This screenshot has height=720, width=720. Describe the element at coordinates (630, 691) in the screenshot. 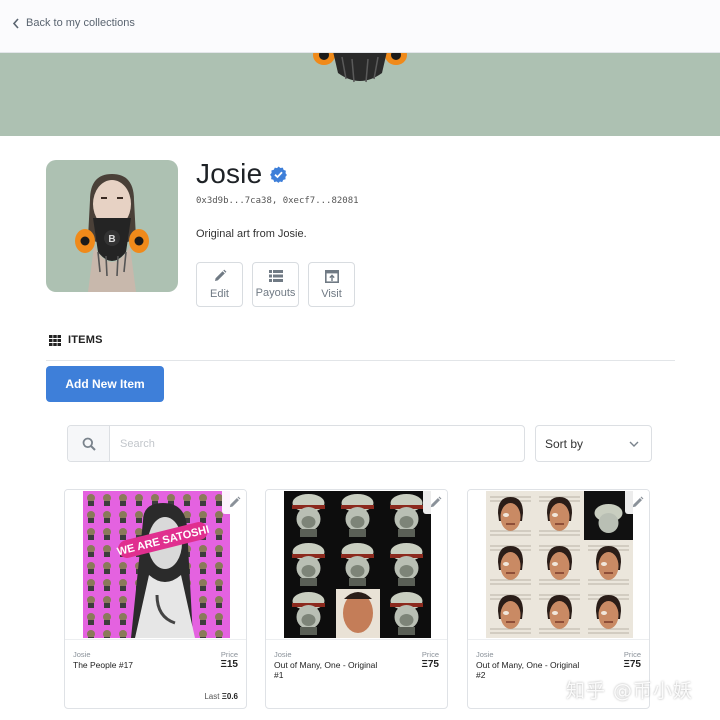

I see `watermark: 知乎 @币小妖` at that location.